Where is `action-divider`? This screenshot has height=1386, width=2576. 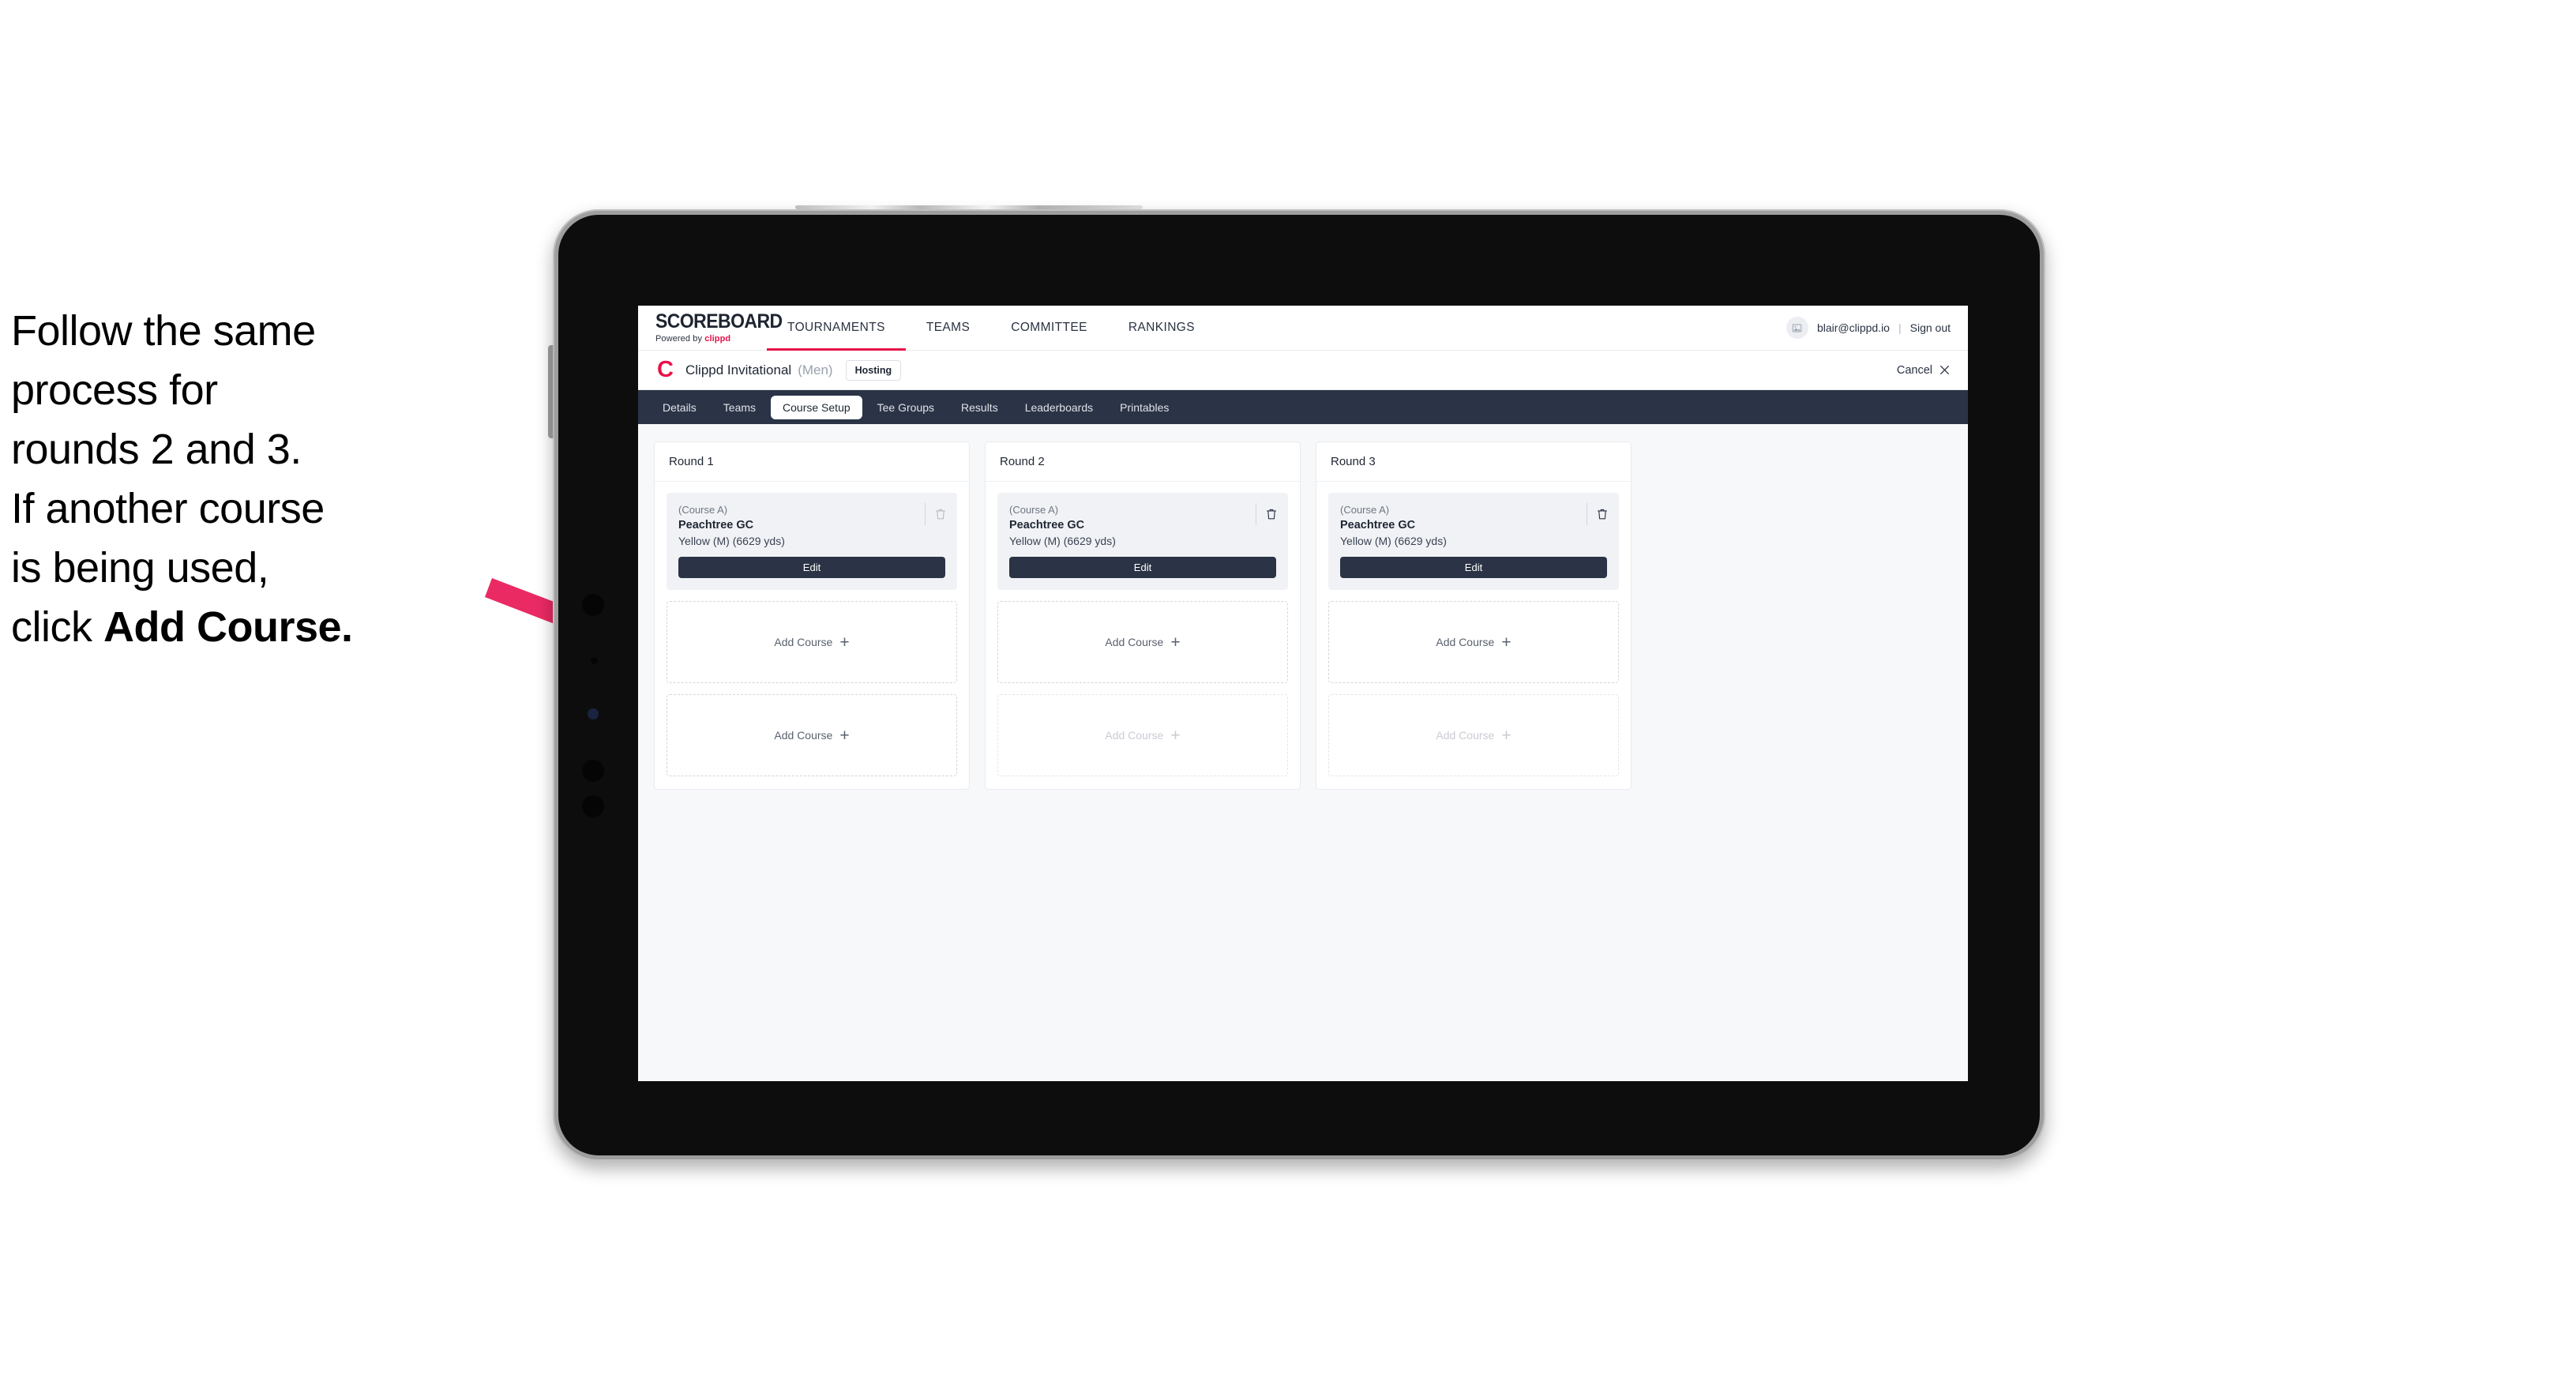 action-divider is located at coordinates (925, 514).